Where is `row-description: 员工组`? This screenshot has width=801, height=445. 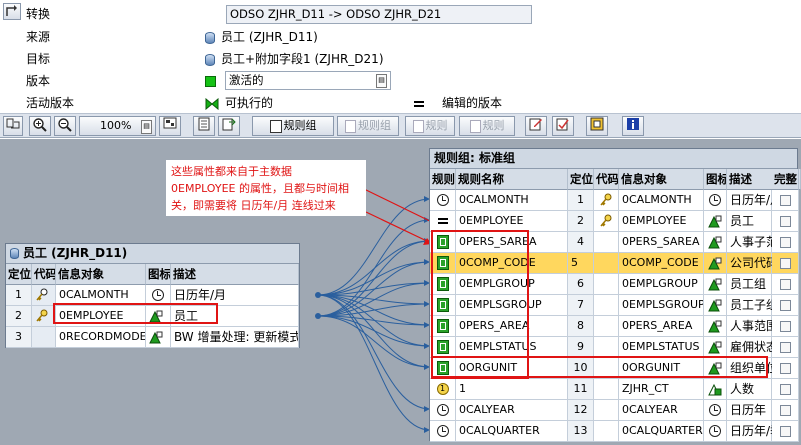
row-description: 员工组 is located at coordinates (749, 284).